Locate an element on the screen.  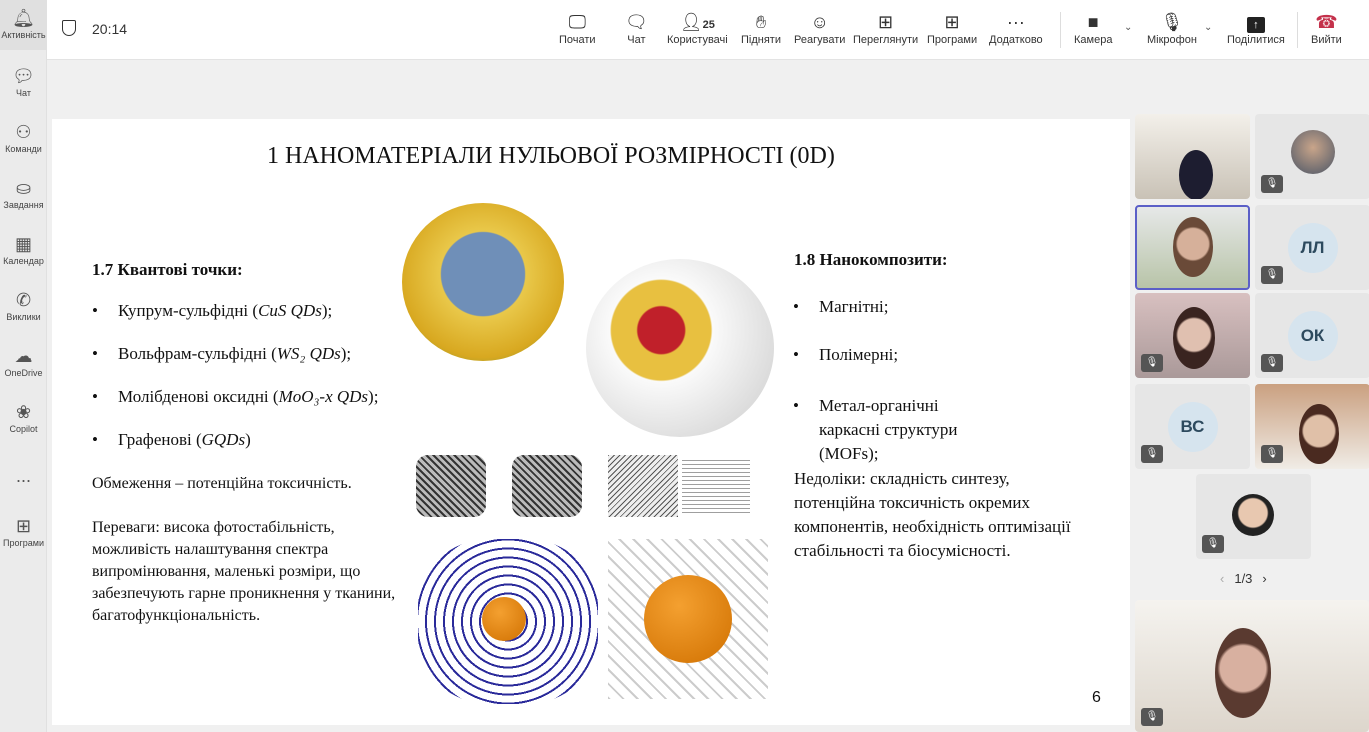
sidebar-item-teams: ⚇ Команди is located at coordinates (23, 139).